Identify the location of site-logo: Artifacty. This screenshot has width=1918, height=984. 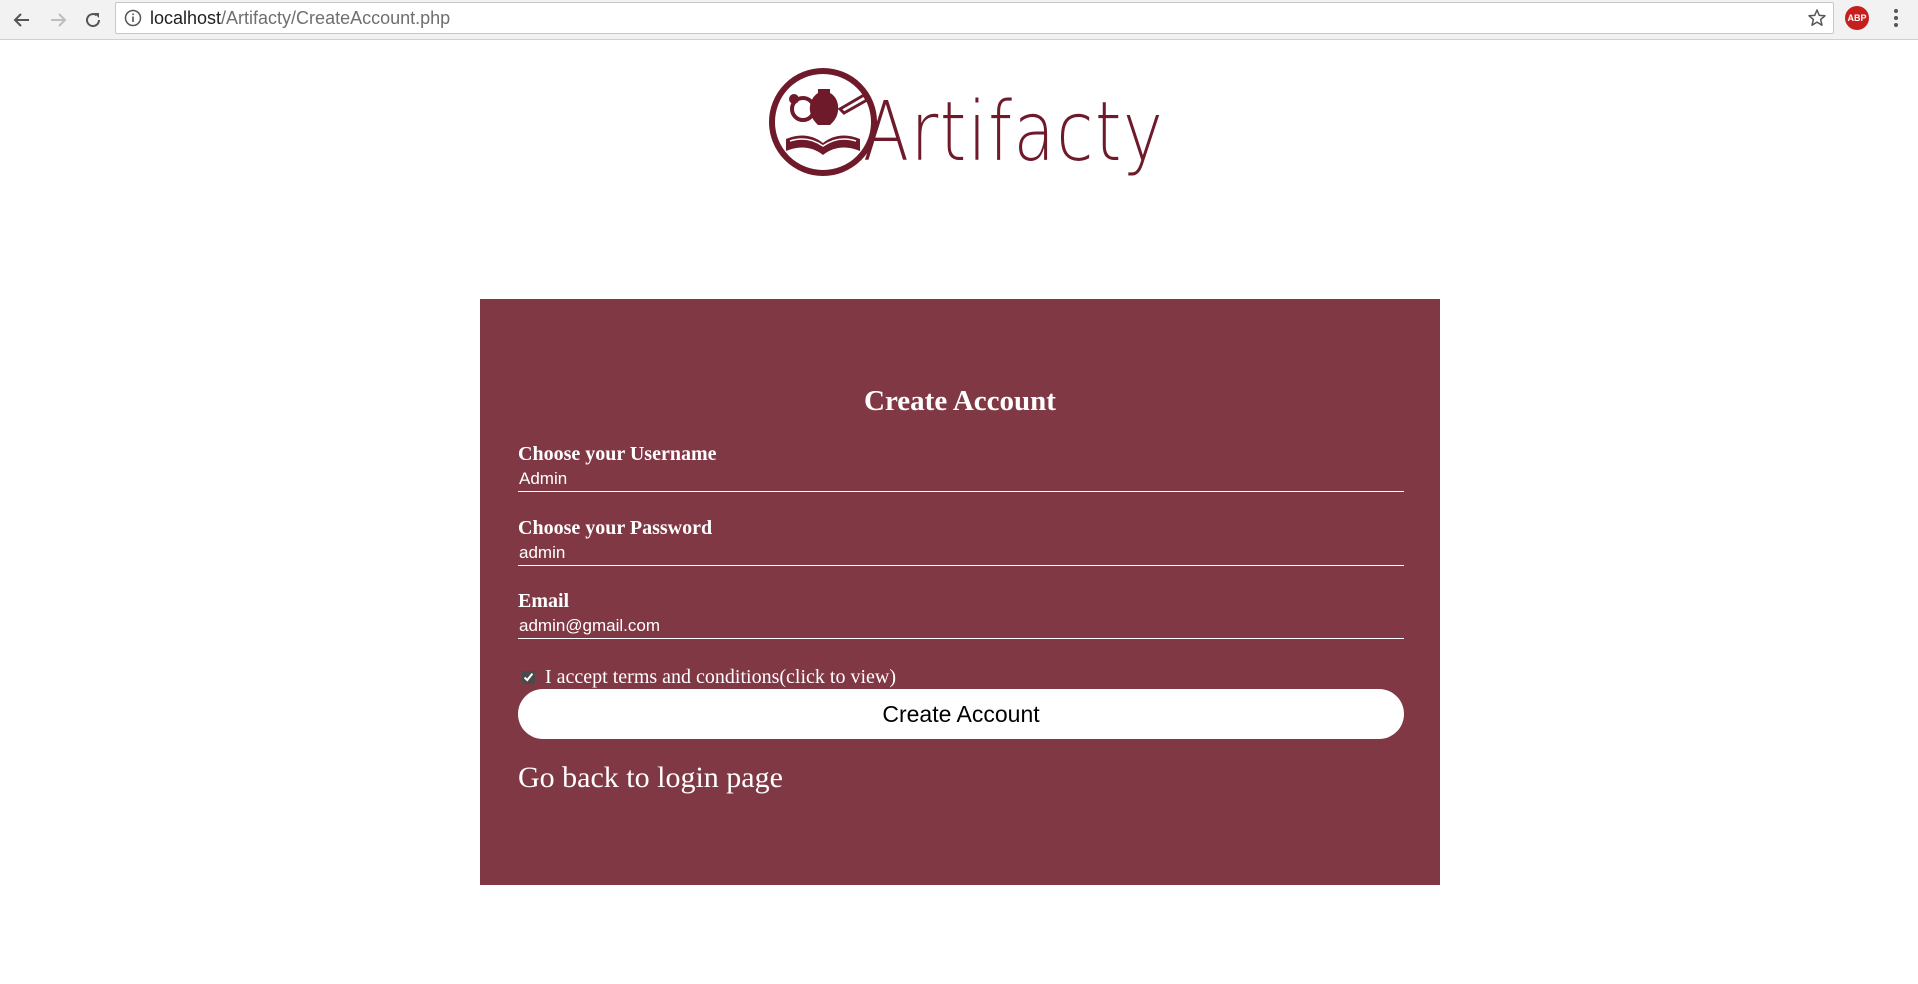
(965, 129).